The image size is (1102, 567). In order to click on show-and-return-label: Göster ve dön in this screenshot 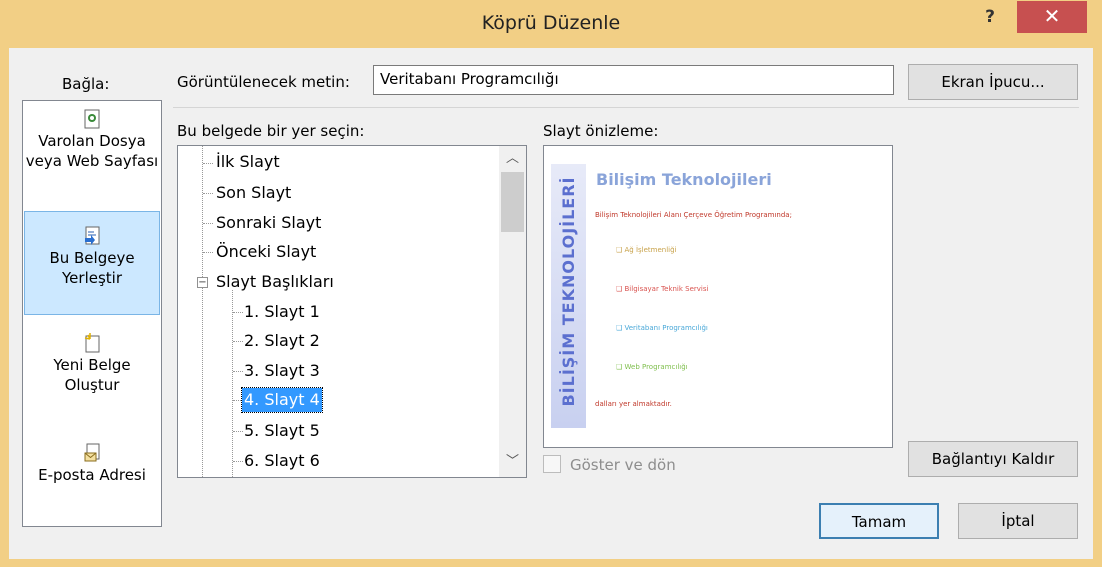, I will do `click(623, 465)`.